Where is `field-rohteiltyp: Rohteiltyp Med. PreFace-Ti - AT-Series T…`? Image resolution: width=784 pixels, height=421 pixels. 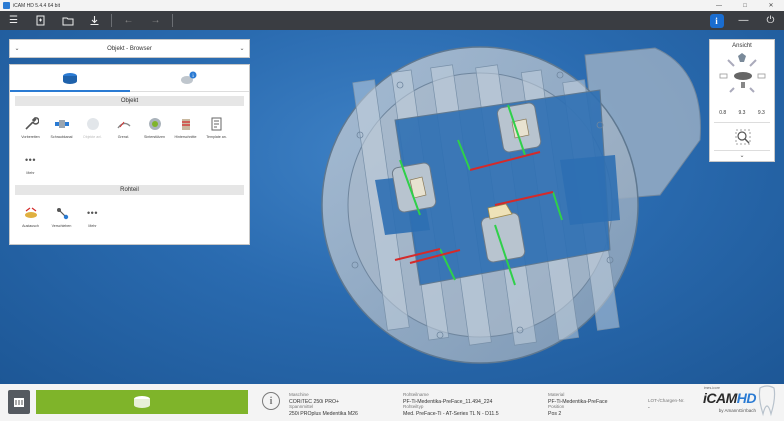 field-rohteiltyp: Rohteiltyp Med. PreFace-Ti - AT-Series T… is located at coordinates (451, 410).